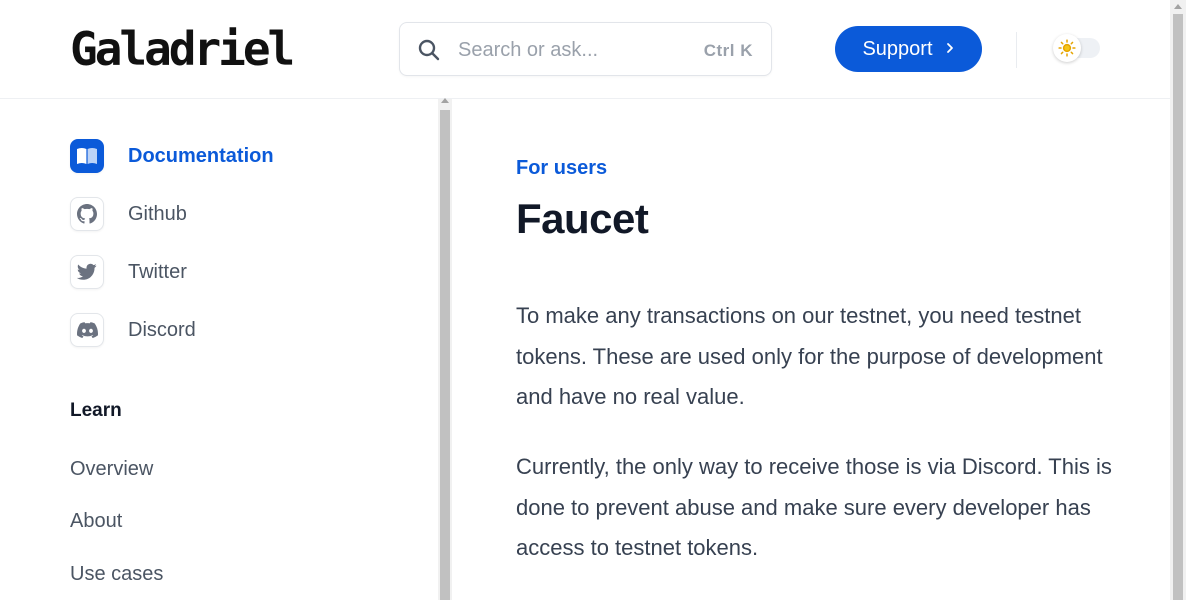 This screenshot has width=1186, height=600. What do you see at coordinates (429, 50) in the screenshot?
I see `search-icon` at bounding box center [429, 50].